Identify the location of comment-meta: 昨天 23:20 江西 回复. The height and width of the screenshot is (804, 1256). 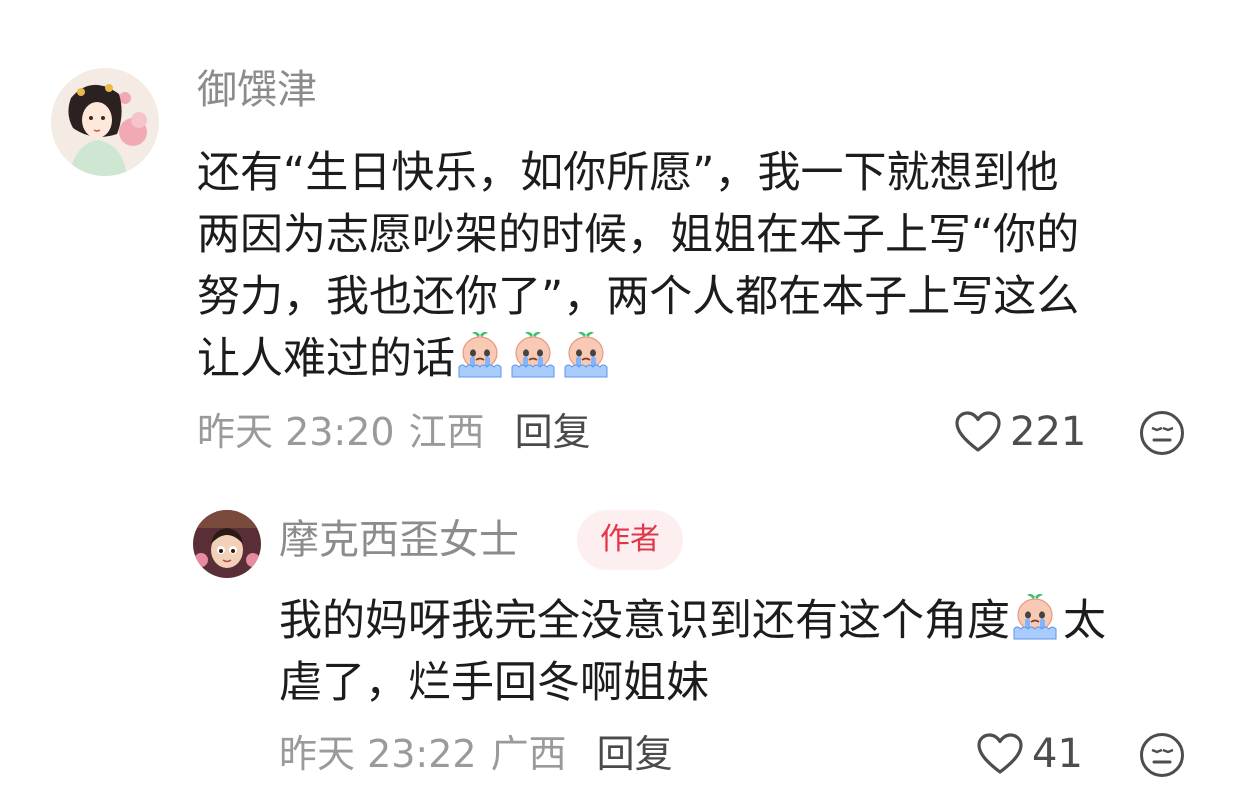
(394, 432).